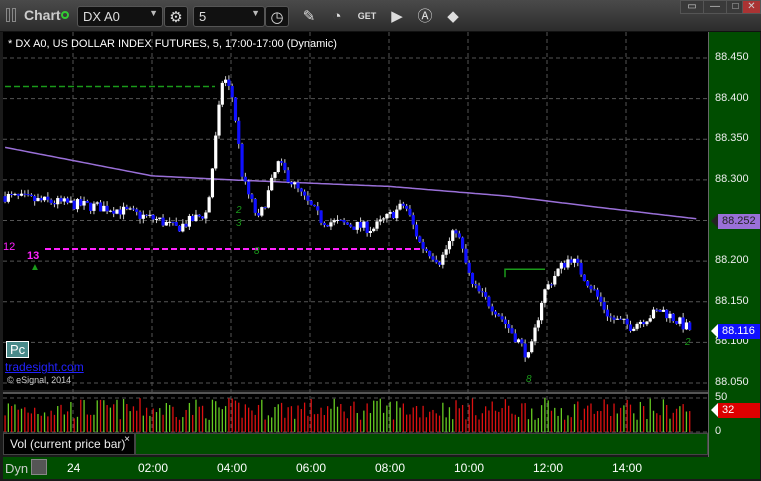 The height and width of the screenshot is (481, 761). I want to click on green-short-line, so click(524, 273).